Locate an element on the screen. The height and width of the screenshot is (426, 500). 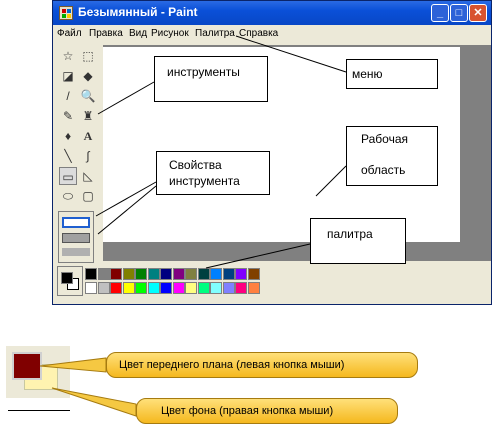
legend-leader-lines is located at coordinates (88, 387).